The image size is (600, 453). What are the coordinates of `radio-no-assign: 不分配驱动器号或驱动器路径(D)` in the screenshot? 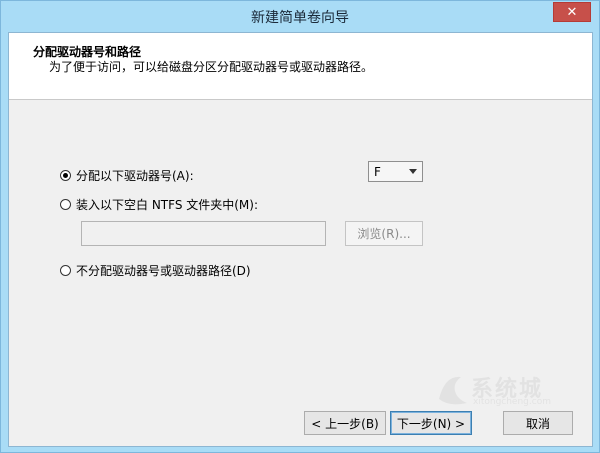 It's located at (155, 270).